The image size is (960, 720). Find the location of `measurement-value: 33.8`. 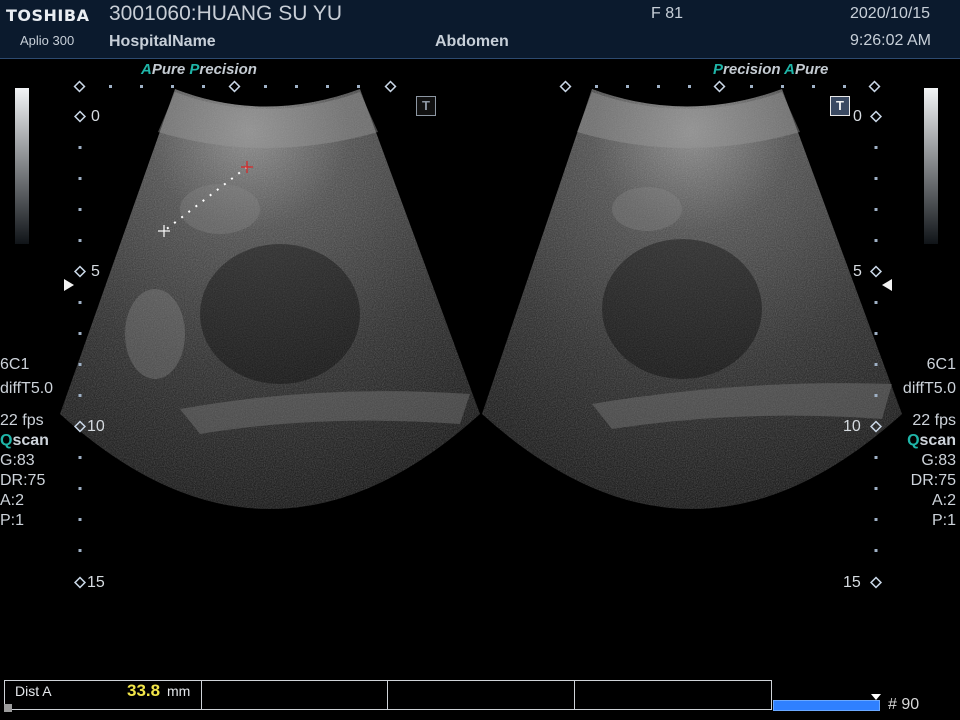

measurement-value: 33.8 is located at coordinates (144, 690).